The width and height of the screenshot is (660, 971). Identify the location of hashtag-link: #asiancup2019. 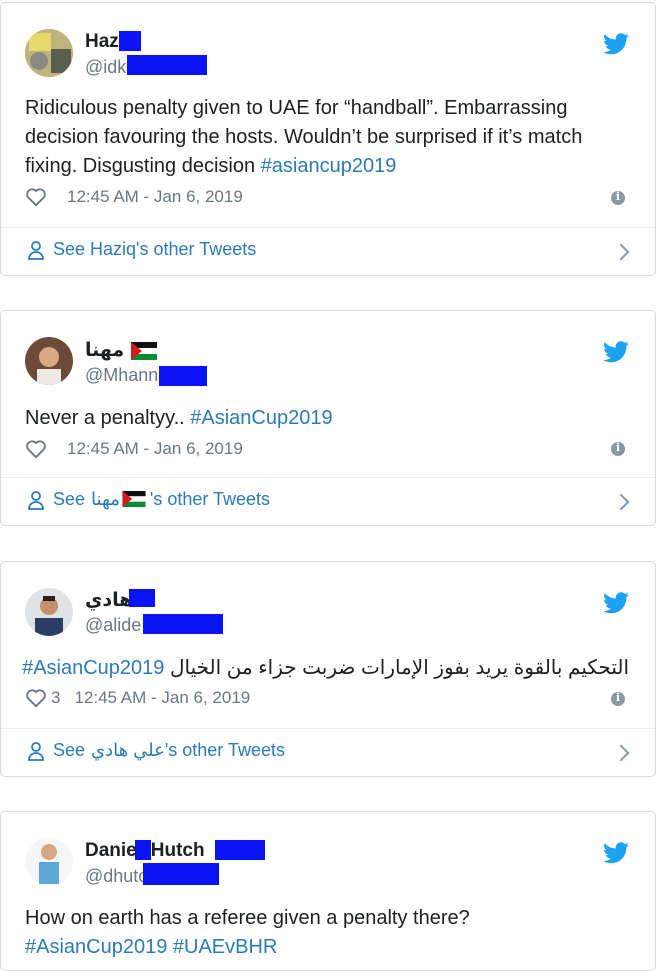
(329, 166).